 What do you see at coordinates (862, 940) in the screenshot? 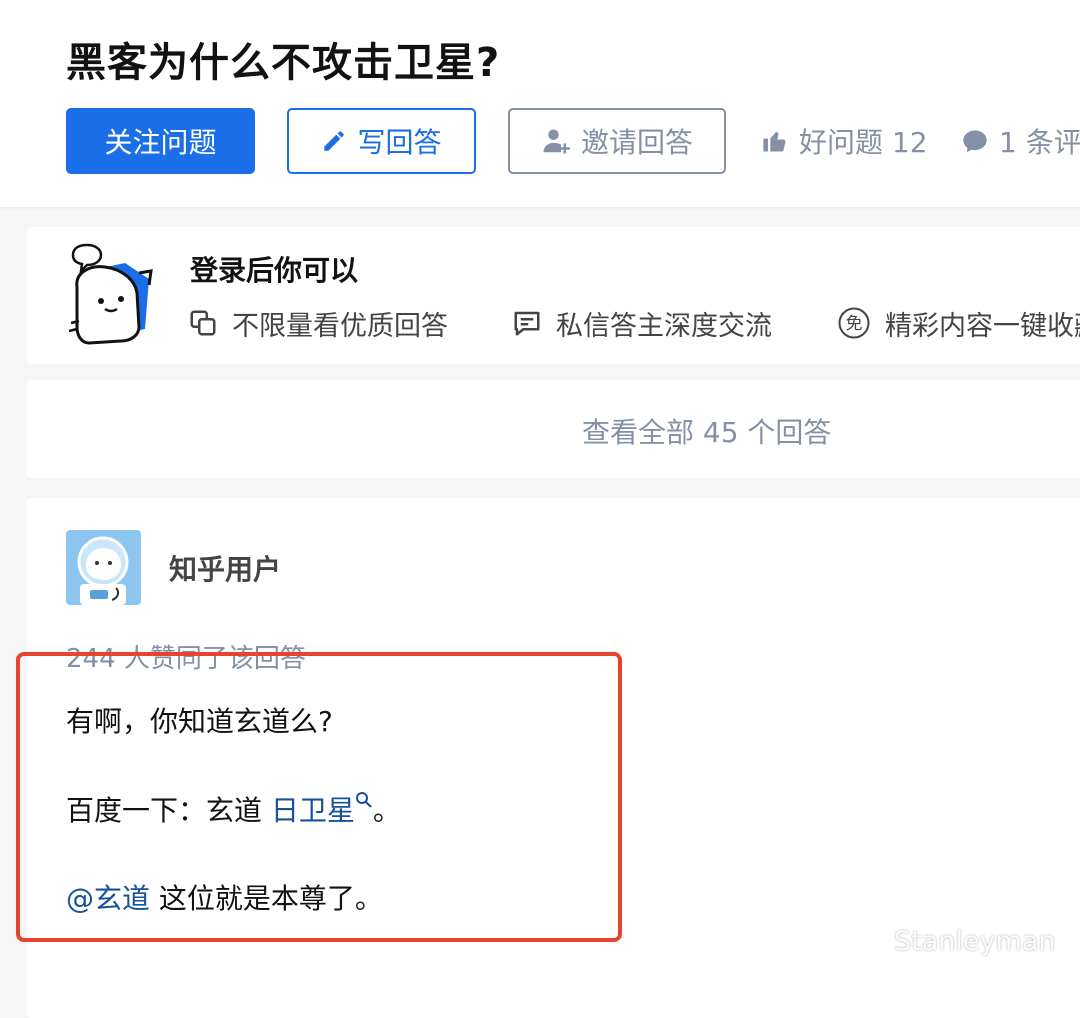
I see `wechat-icon` at bounding box center [862, 940].